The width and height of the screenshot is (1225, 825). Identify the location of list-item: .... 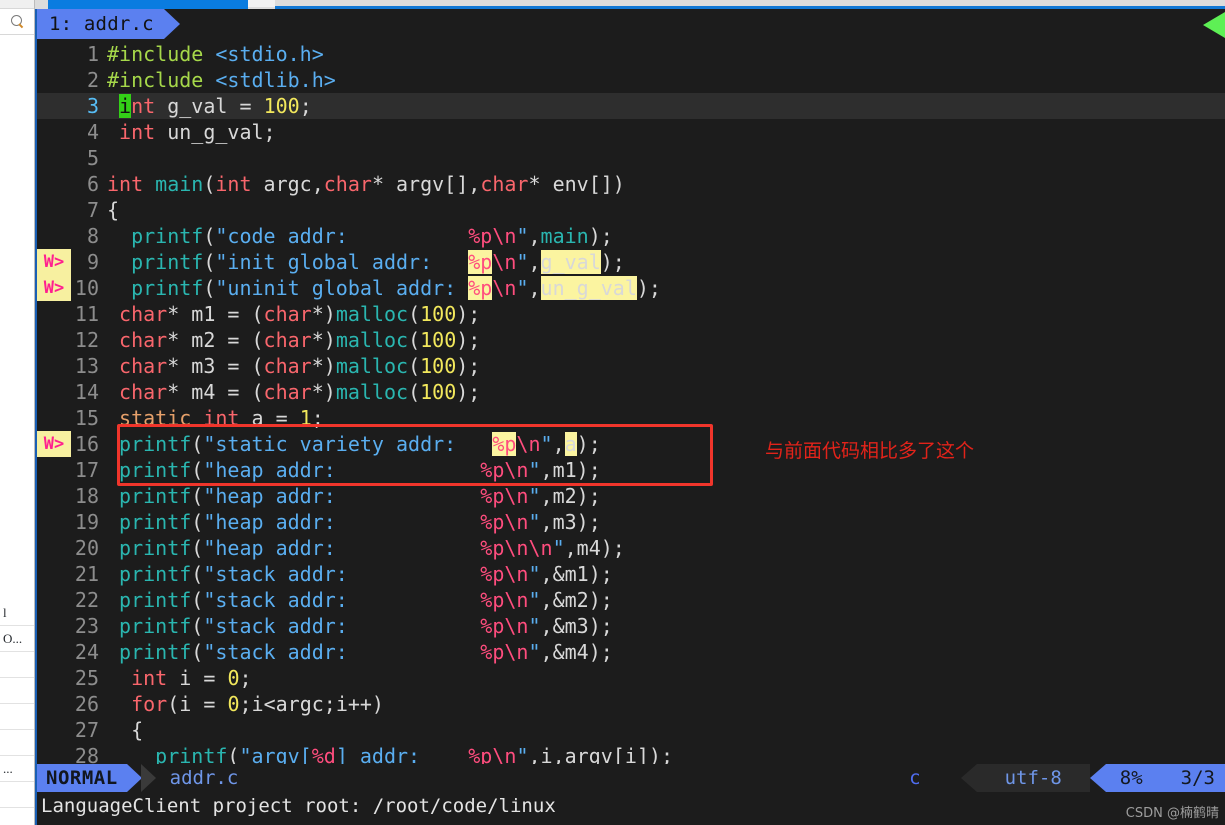
(17, 769).